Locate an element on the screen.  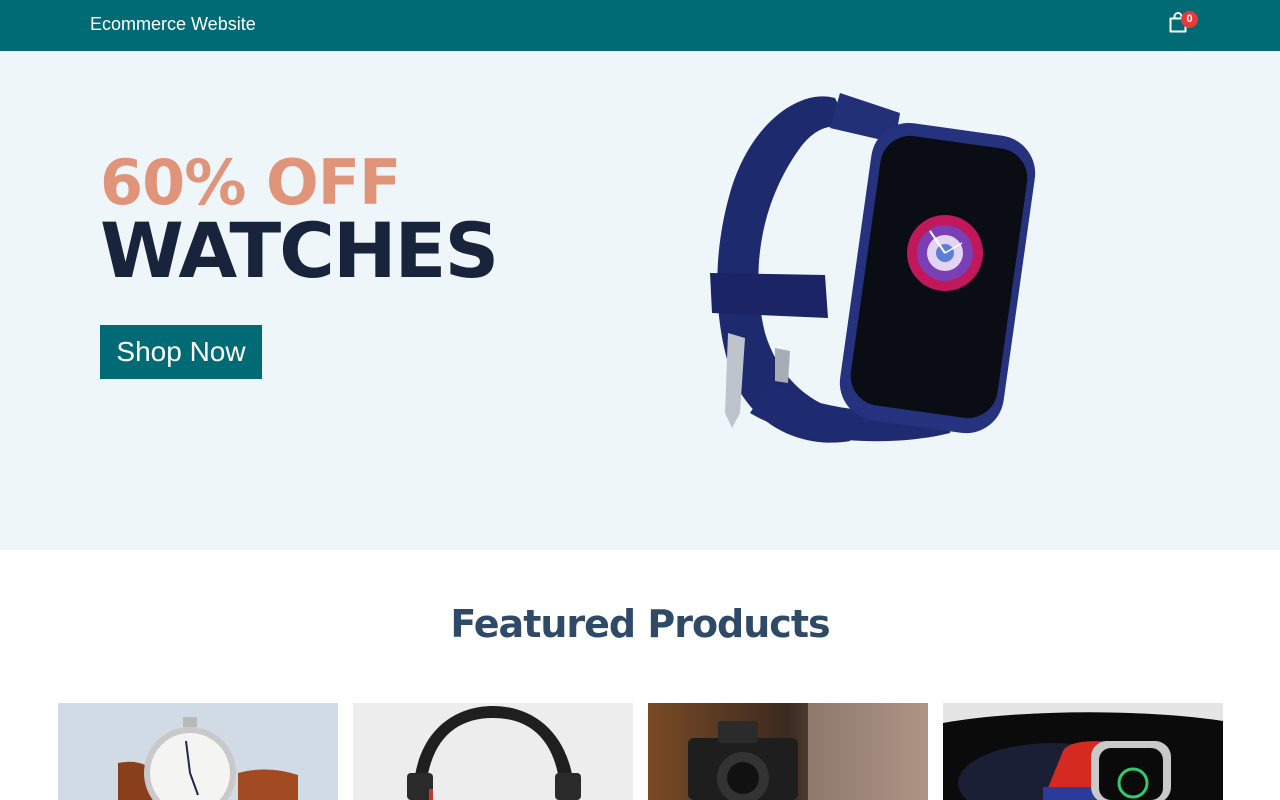
smartwatch-image is located at coordinates (873, 268).